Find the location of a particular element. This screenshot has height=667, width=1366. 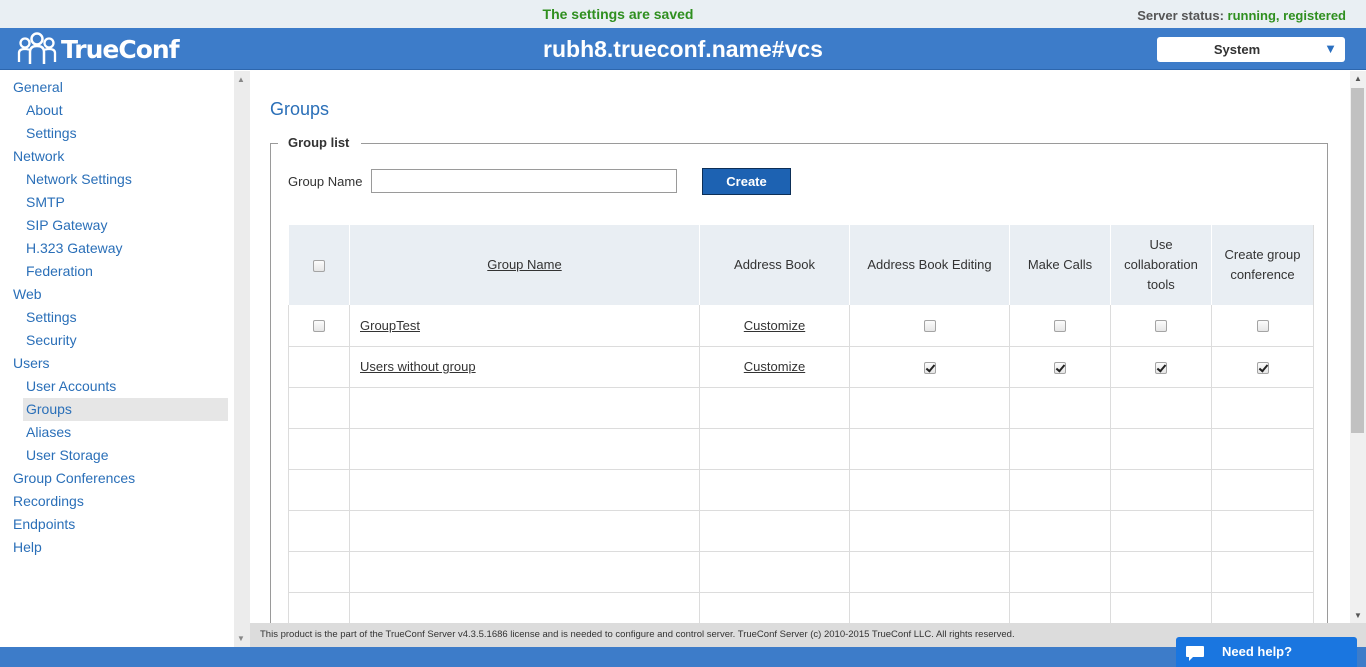

sidebar-item-user-storage: User Storage is located at coordinates (117, 455).